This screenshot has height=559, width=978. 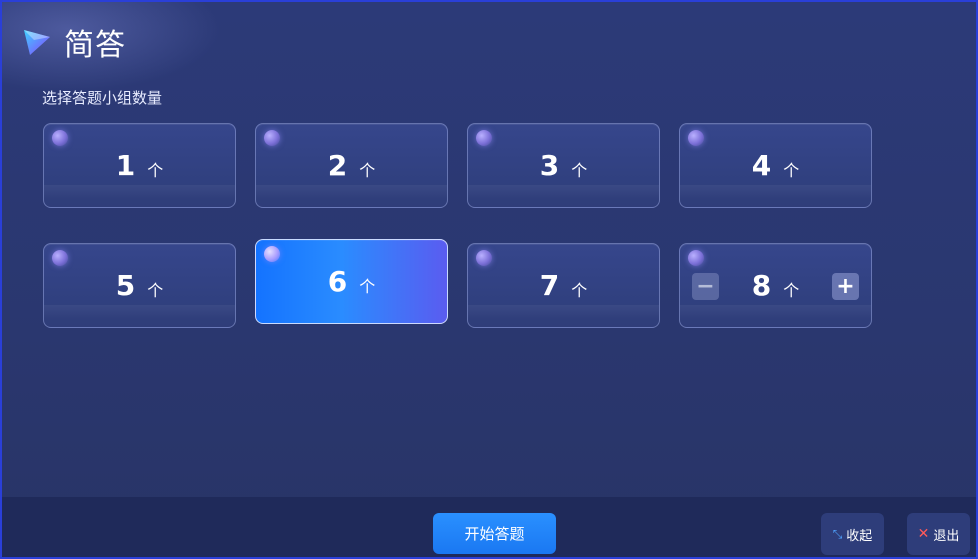 I want to click on group-option-7: 7 个, so click(x=563, y=285).